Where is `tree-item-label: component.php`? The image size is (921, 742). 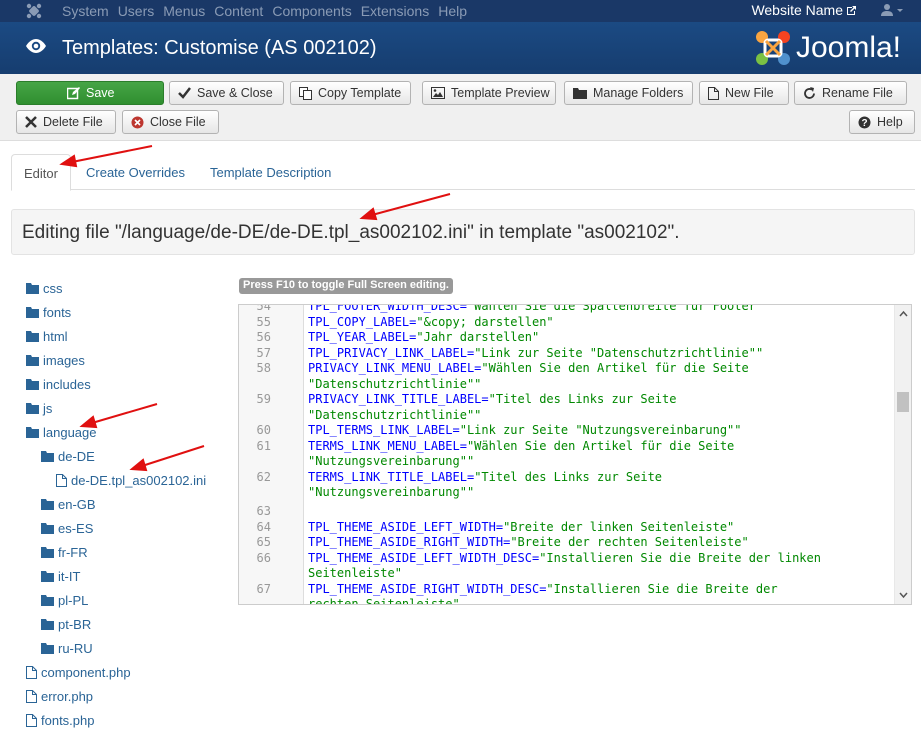
tree-item-label: component.php is located at coordinates (86, 672).